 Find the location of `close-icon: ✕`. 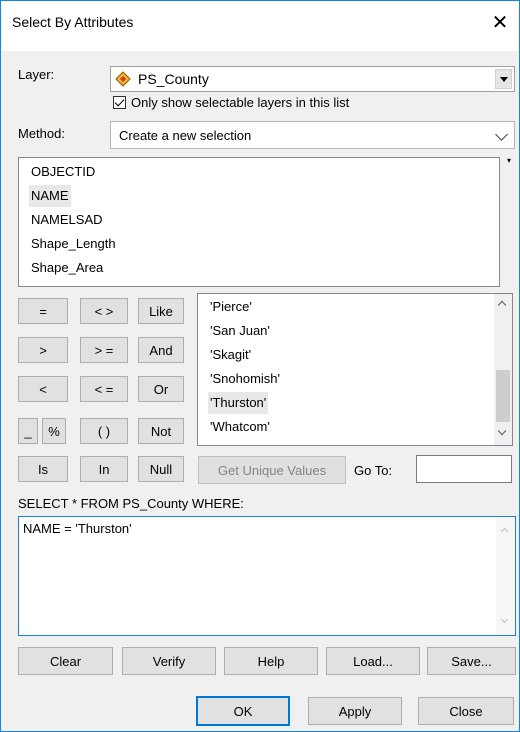

close-icon: ✕ is located at coordinates (500, 23).